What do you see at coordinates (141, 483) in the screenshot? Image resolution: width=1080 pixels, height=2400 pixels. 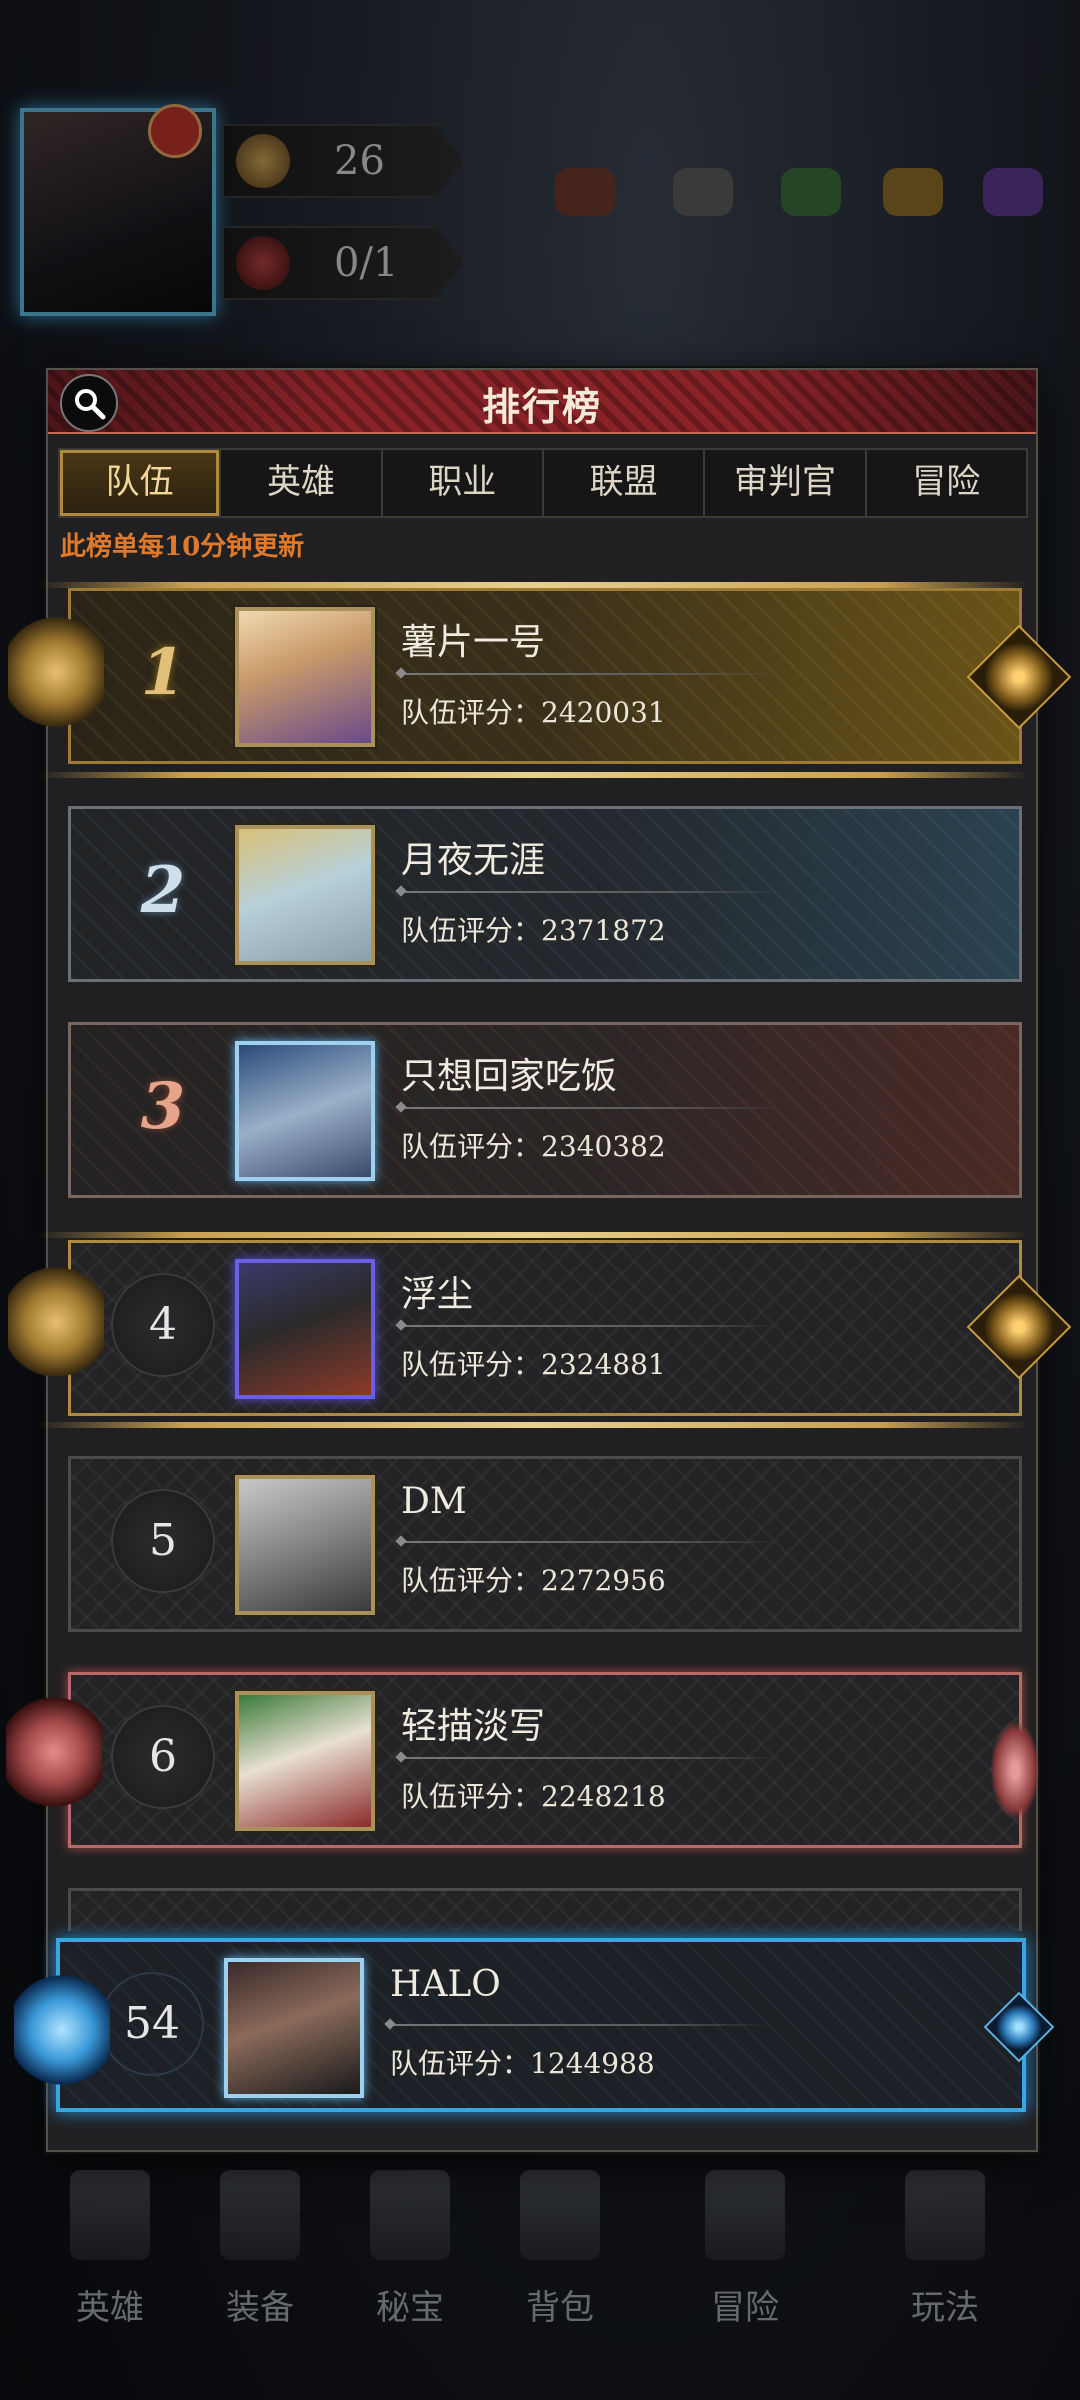 I see `tab-team: 队伍` at bounding box center [141, 483].